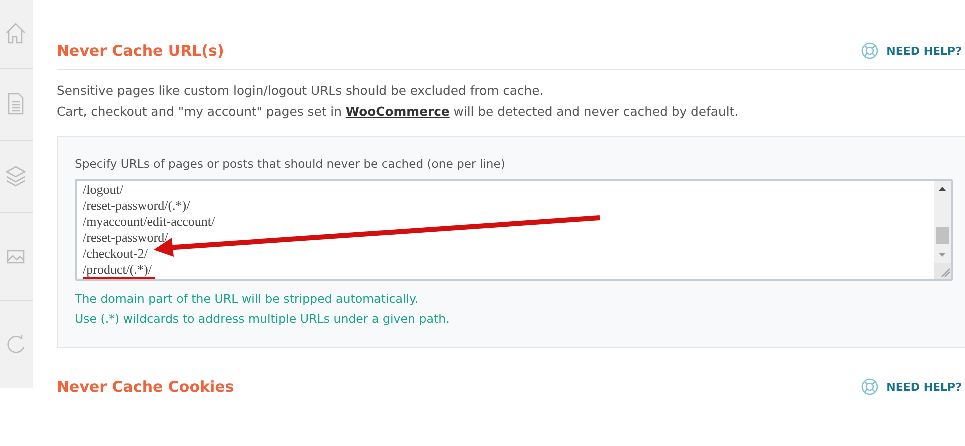 This screenshot has height=446, width=965. Describe the element at coordinates (145, 387) in the screenshot. I see `section-title: Never Cache Cookies` at that location.